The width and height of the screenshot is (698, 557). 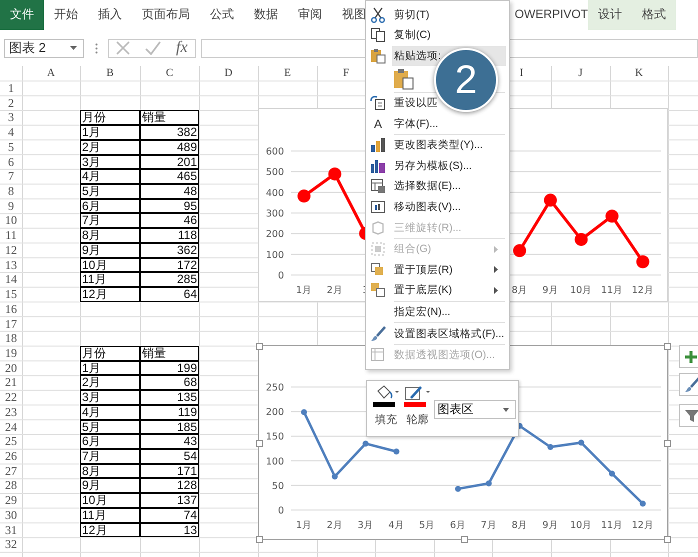 What do you see at coordinates (11, 544) in the screenshot?
I see `row-number: 32` at bounding box center [11, 544].